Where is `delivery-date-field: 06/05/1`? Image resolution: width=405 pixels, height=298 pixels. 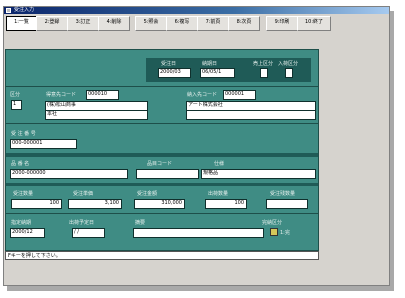
delivery-date-field: 06/05/1 is located at coordinates (217, 73).